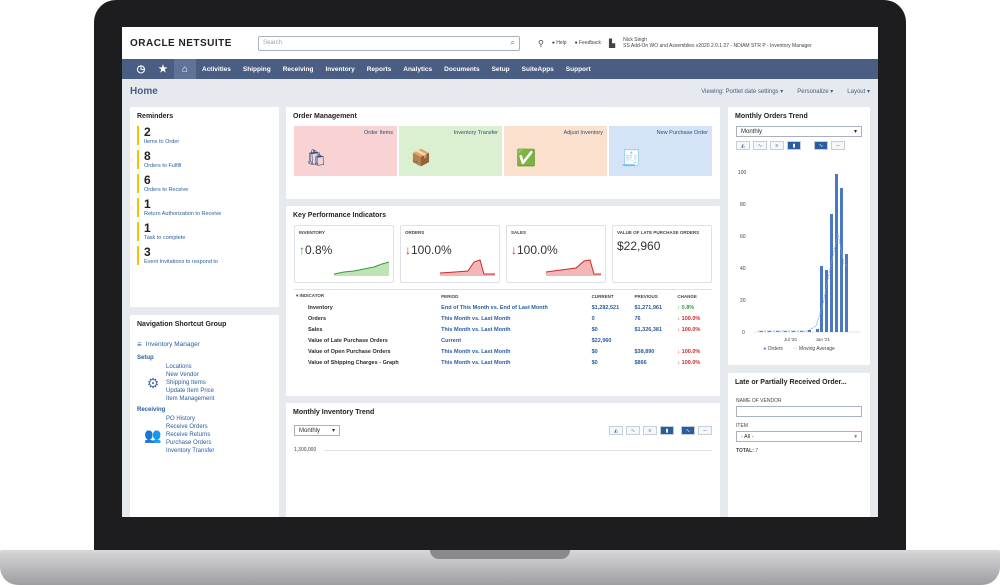  Describe the element at coordinates (204, 344) in the screenshot. I see `inventory-manager-group: ≡ Inventory Manager` at that location.